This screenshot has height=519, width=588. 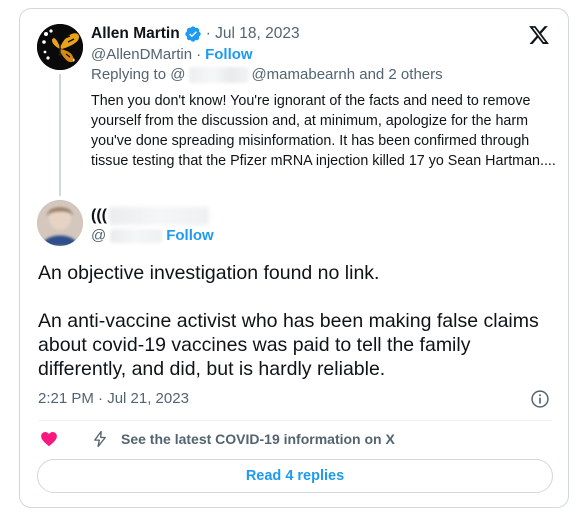 I want to click on read-replies-button: Read 4 replies, so click(x=295, y=476).